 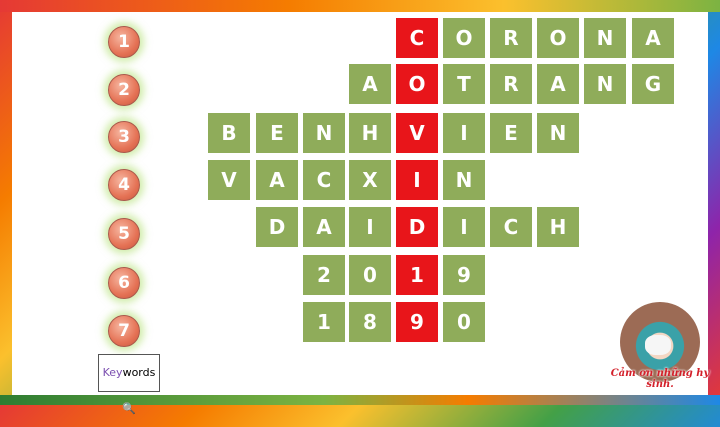 I want to click on letter-cell: 1, so click(x=324, y=322).